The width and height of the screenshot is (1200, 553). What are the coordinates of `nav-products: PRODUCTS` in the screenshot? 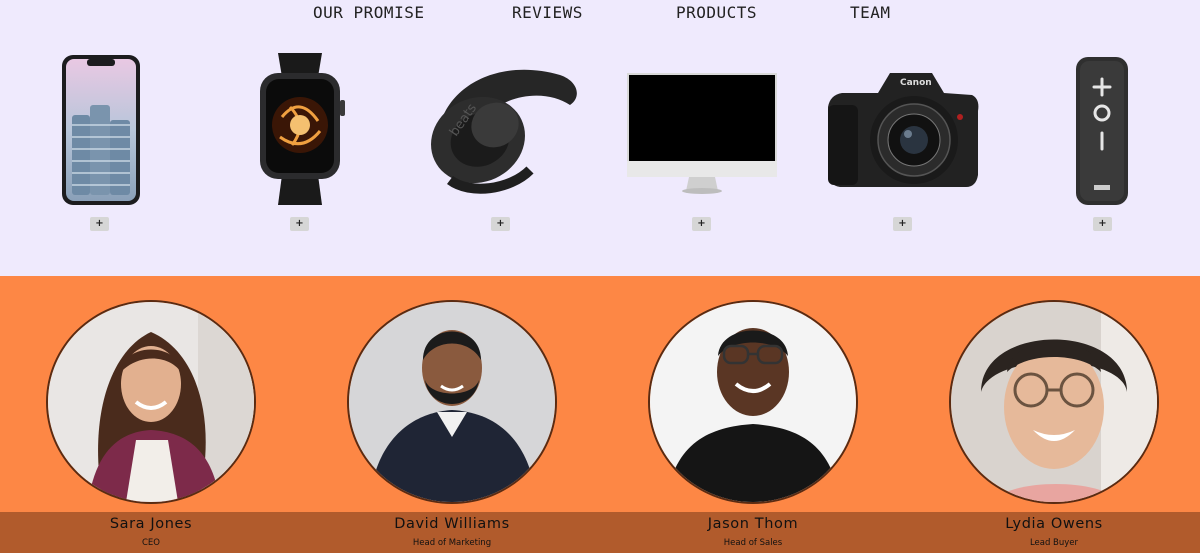 It's located at (716, 12).